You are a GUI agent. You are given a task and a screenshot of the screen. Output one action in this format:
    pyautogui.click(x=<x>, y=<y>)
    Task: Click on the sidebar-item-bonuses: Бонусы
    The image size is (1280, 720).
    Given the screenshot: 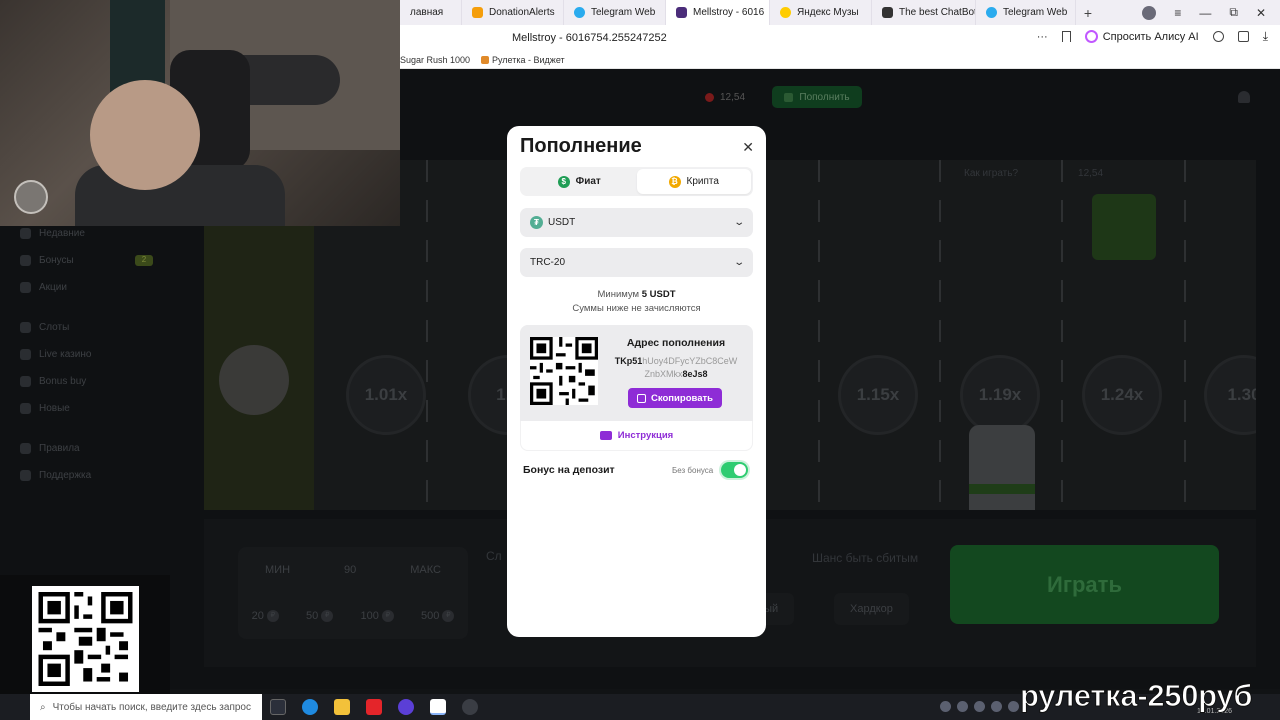 What is the action you would take?
    pyautogui.click(x=47, y=260)
    